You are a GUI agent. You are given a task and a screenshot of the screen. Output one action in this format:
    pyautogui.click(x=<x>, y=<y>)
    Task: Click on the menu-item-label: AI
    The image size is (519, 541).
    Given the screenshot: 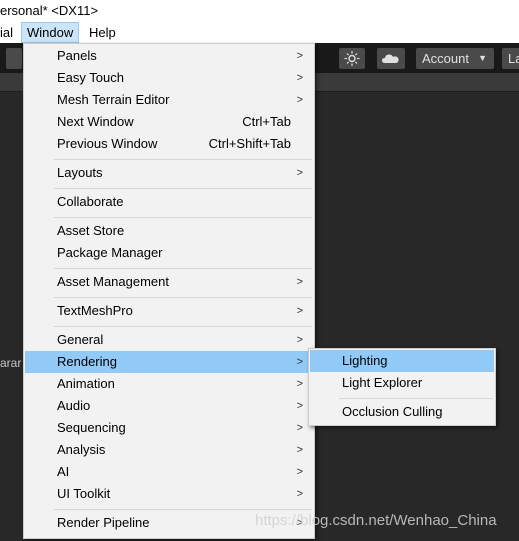 What is the action you would take?
    pyautogui.click(x=63, y=471)
    